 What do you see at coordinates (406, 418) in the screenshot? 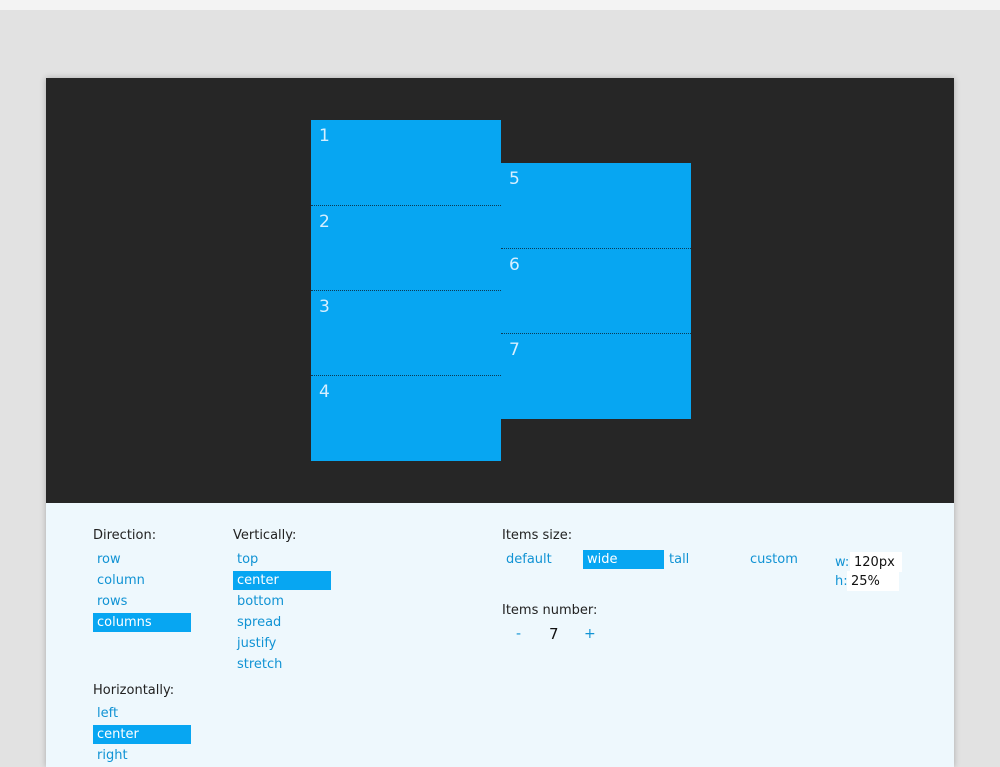
I see `flex-item-4: 4` at bounding box center [406, 418].